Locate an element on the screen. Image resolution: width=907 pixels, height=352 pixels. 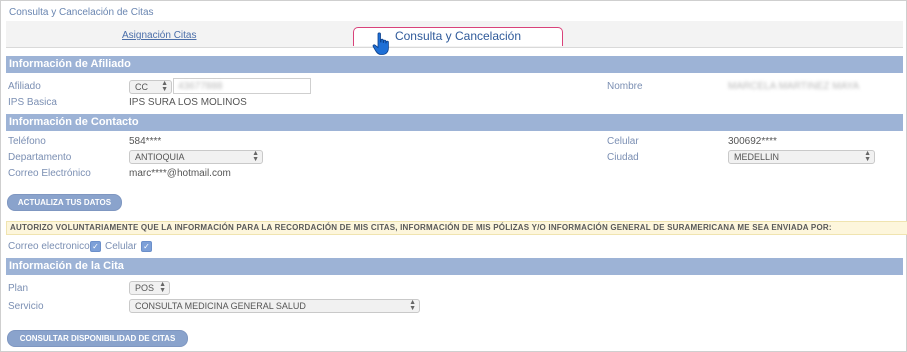
consent-correo-checkbox: ✓ is located at coordinates (95, 246).